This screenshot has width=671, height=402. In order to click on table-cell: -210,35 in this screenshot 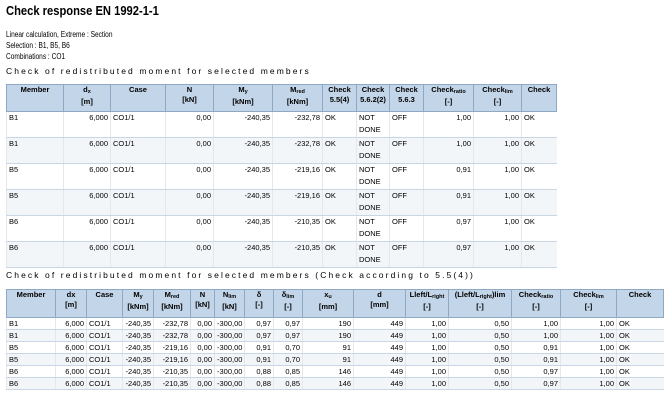, I will do `click(297, 254)`.